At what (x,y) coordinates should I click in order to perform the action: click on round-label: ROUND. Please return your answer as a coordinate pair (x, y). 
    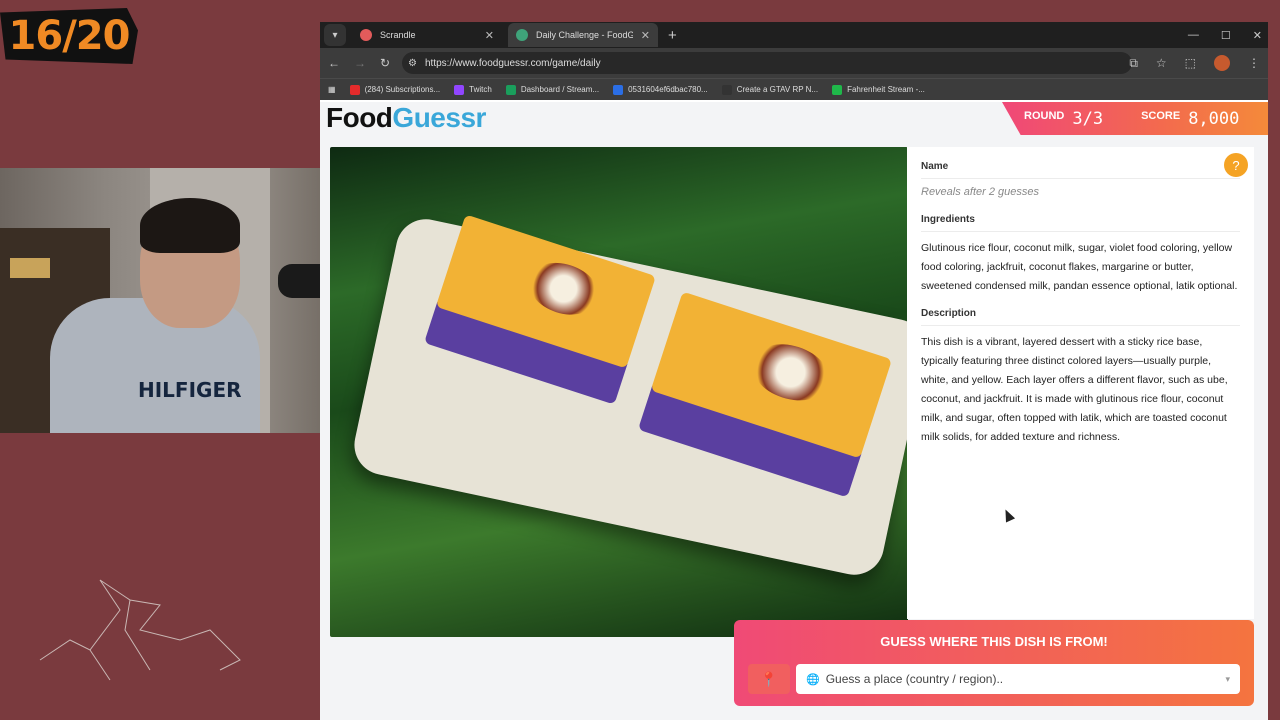
    Looking at the image, I should click on (1044, 115).